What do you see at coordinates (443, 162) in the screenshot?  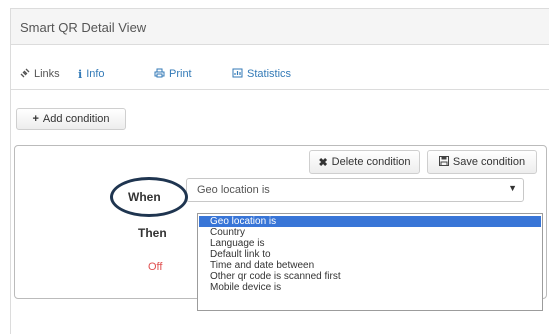 I see `save-icon` at bounding box center [443, 162].